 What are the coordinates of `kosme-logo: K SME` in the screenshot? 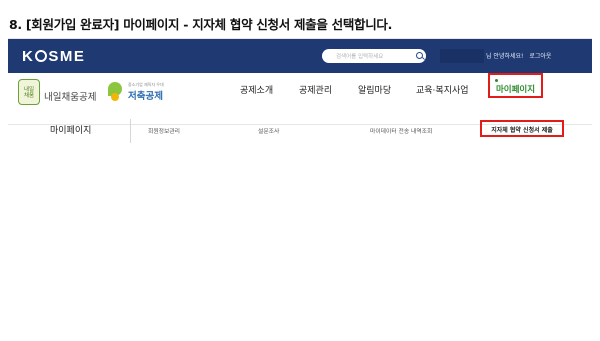 It's located at (53, 56).